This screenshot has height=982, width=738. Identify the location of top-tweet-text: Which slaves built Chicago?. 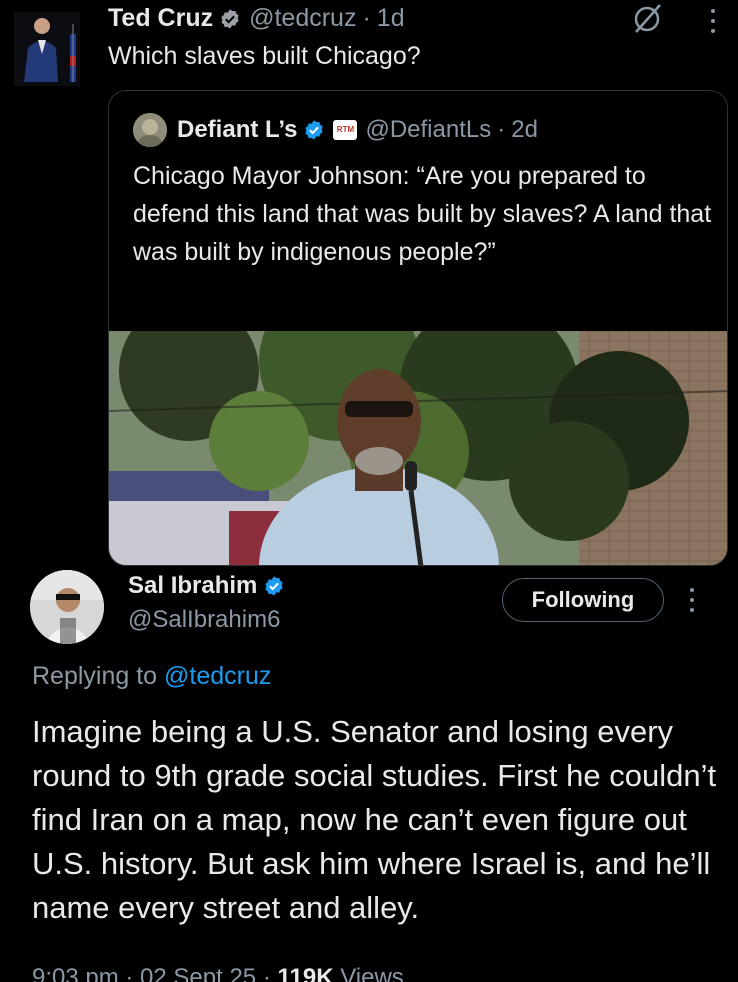
(264, 56).